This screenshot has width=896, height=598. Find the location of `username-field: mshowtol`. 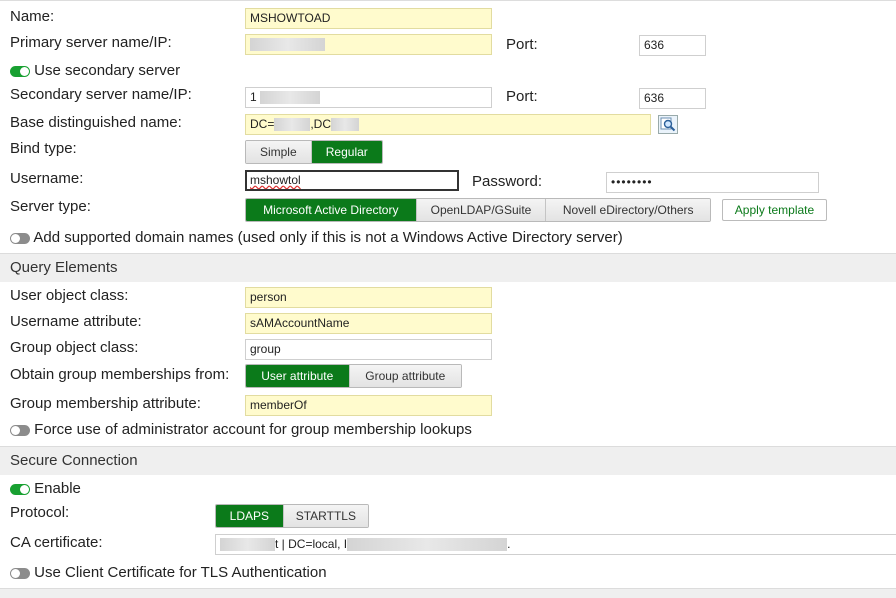

username-field: mshowtol is located at coordinates (352, 180).